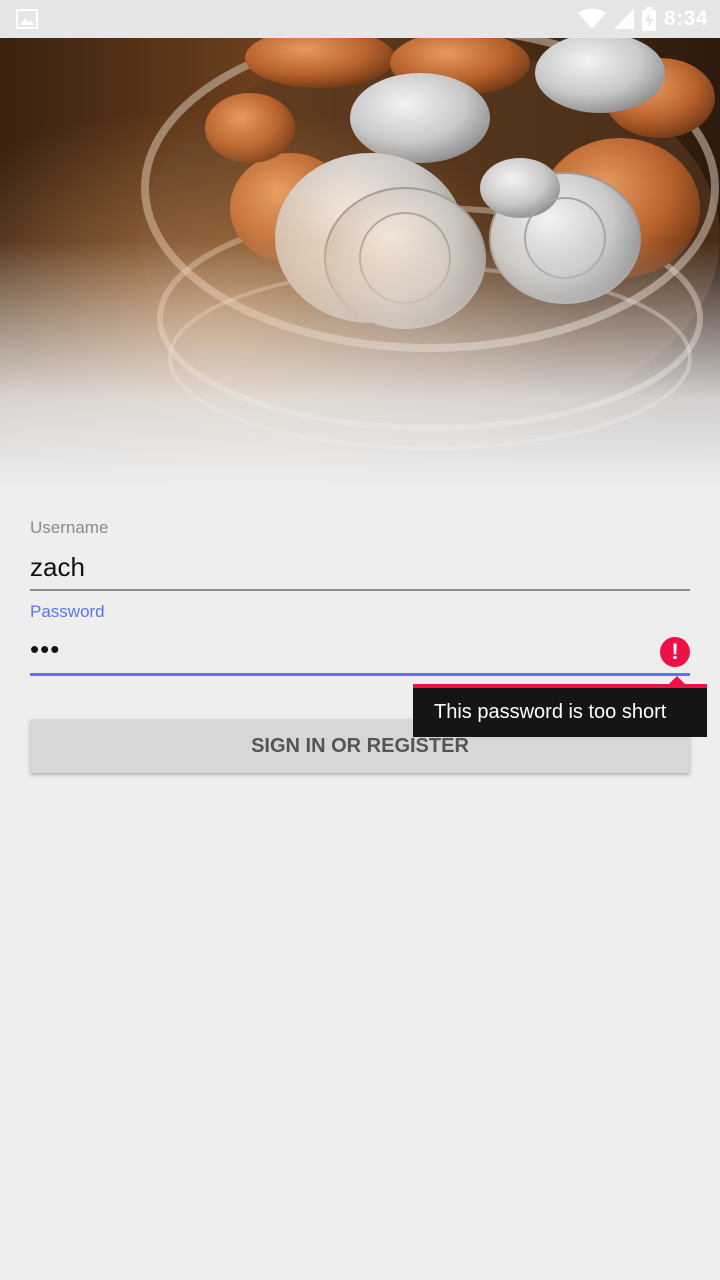  I want to click on image-notification-icon, so click(27, 19).